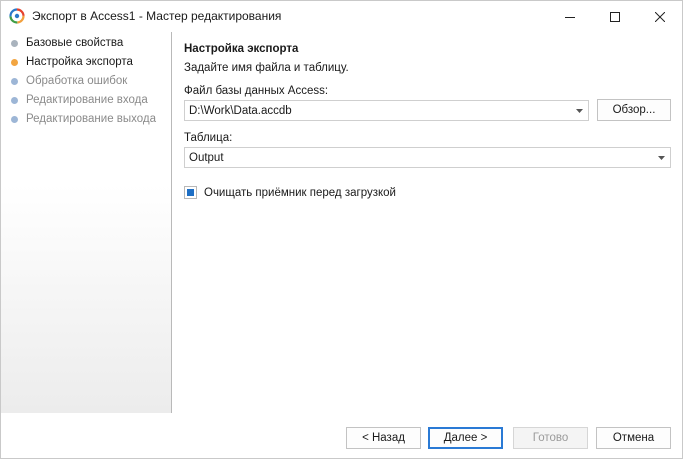 Image resolution: width=683 pixels, height=459 pixels. What do you see at coordinates (171, 222) in the screenshot?
I see `panel-divider` at bounding box center [171, 222].